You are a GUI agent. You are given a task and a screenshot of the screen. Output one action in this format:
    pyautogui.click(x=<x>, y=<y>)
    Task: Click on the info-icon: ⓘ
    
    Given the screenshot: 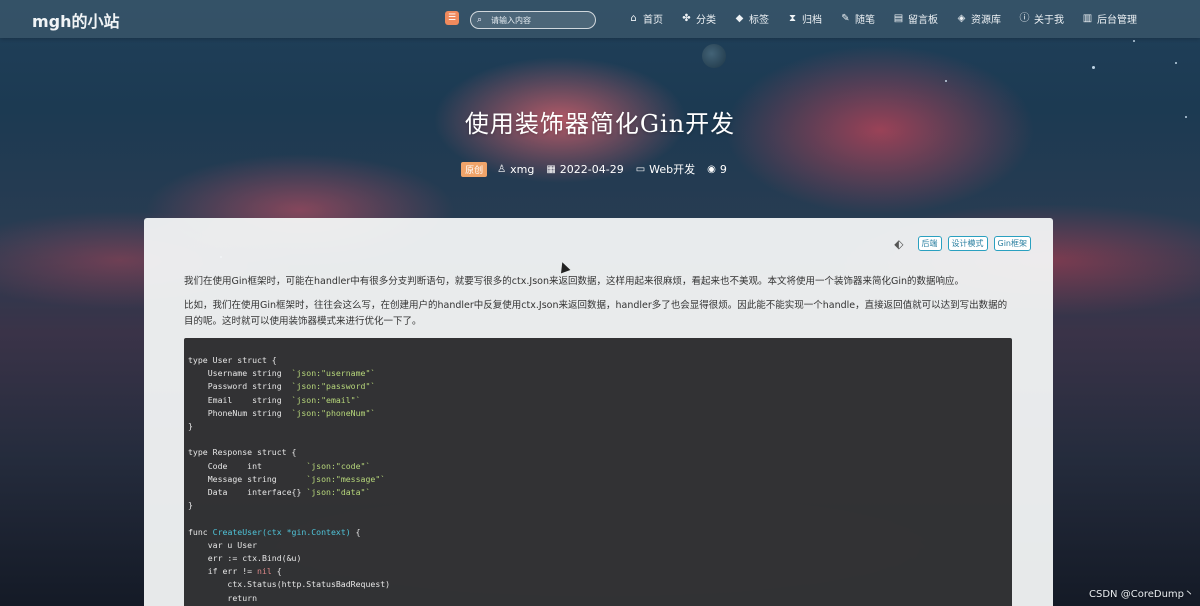 What is the action you would take?
    pyautogui.click(x=1024, y=18)
    